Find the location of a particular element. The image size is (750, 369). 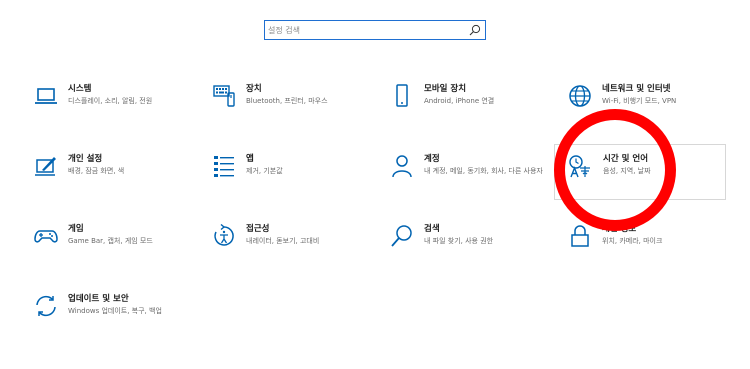

tile-description: 위치, 카메라, 마이크 is located at coordinates (632, 241).